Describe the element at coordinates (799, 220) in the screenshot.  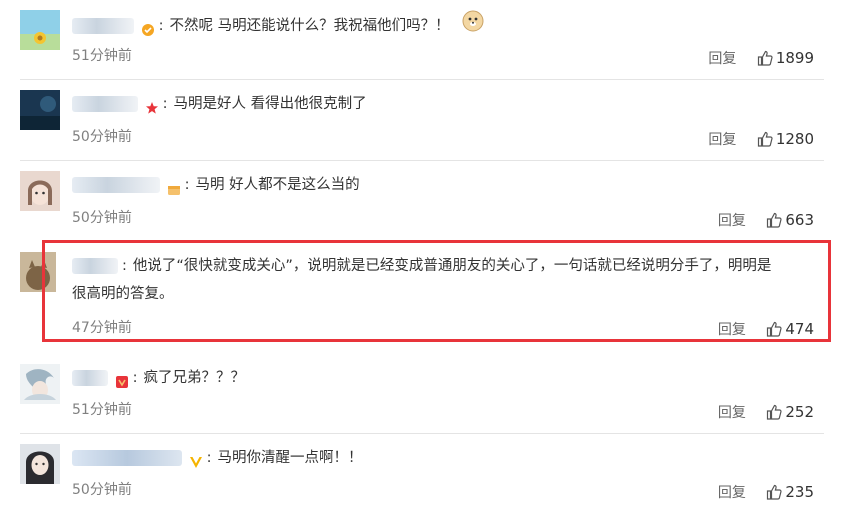
I see `like-count: 663` at that location.